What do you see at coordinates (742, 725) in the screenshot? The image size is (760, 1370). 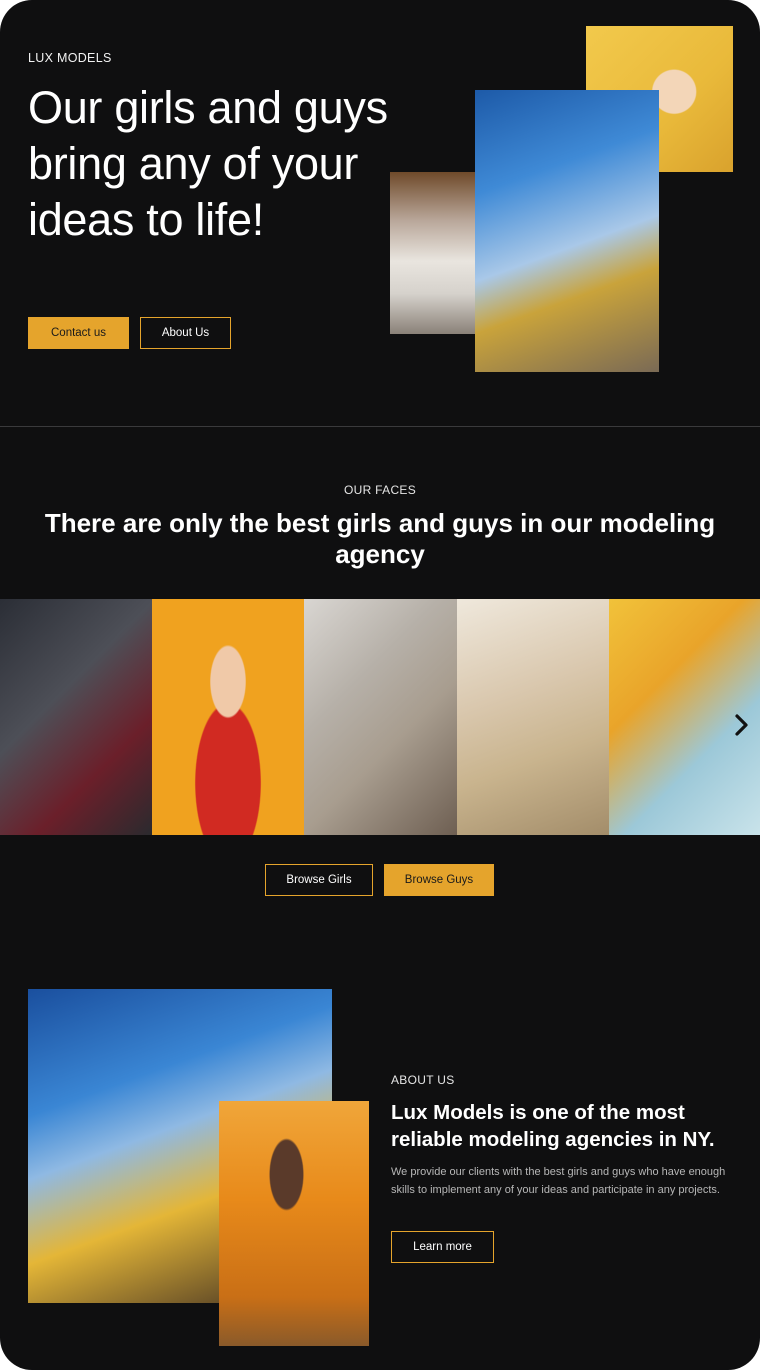 I see `chevron-right-icon` at bounding box center [742, 725].